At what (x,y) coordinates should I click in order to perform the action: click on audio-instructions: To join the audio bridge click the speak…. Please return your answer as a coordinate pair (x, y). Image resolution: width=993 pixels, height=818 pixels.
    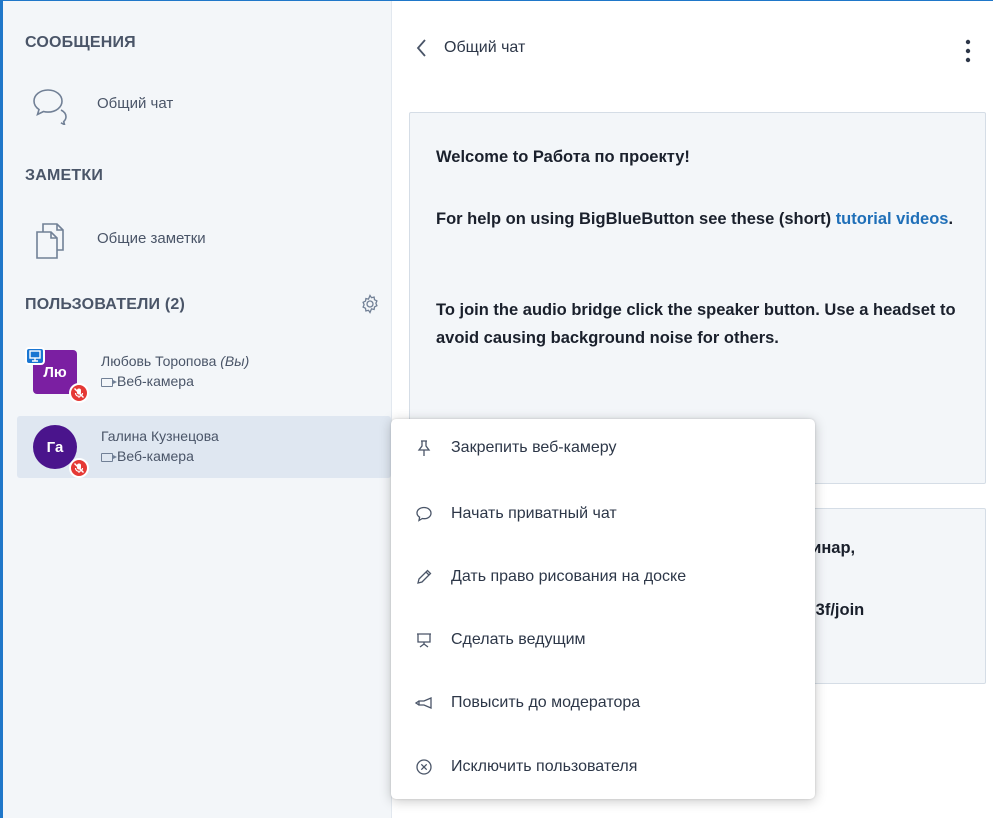
    Looking at the image, I should click on (696, 324).